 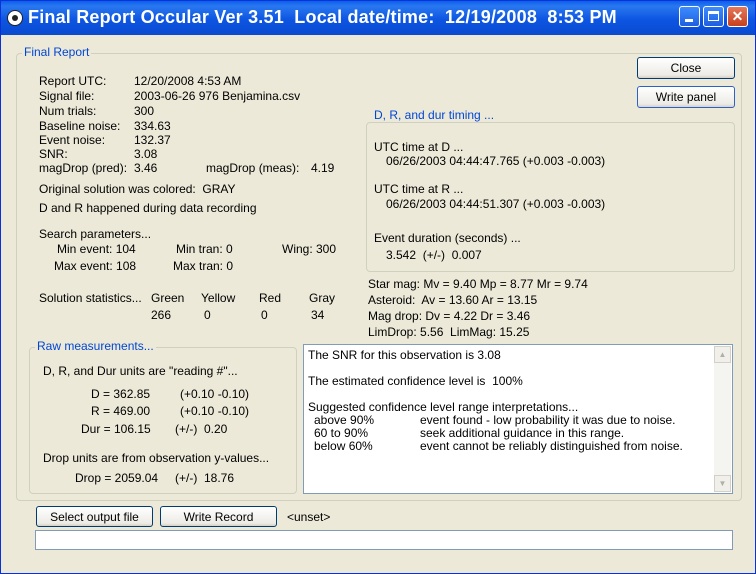 I want to click on num-trials-label: Num trials:, so click(x=68, y=111).